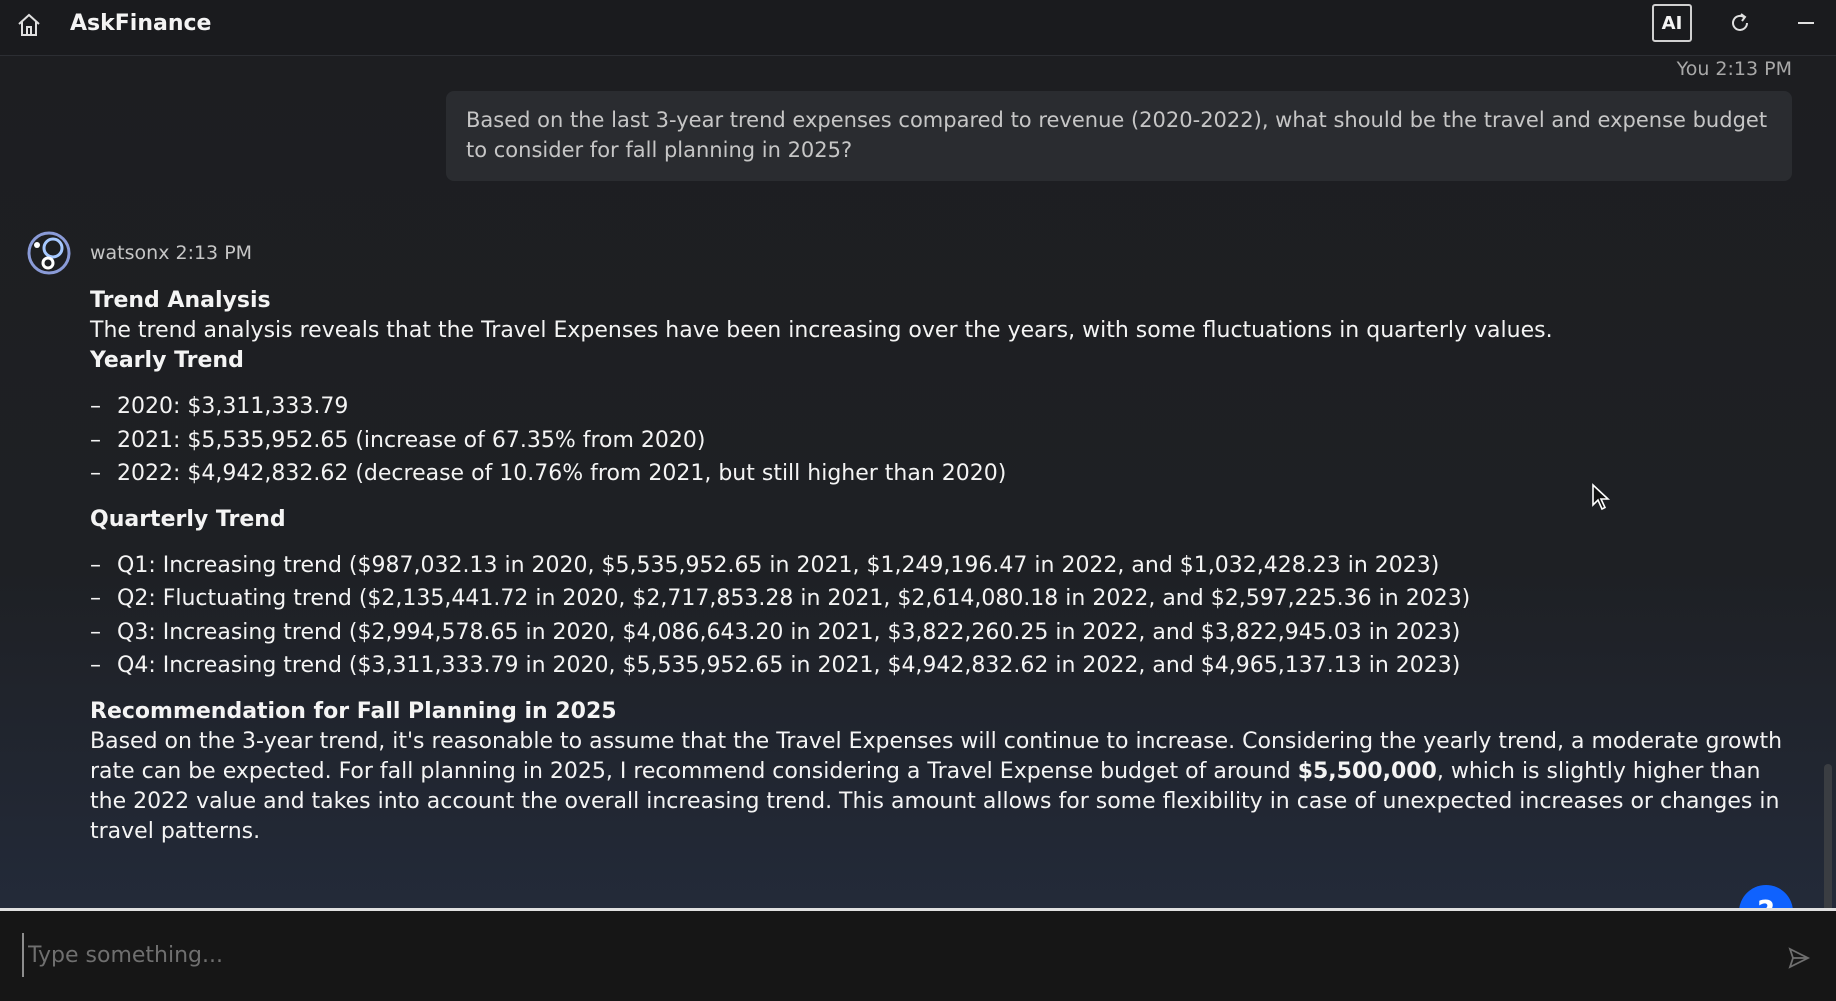  What do you see at coordinates (1672, 23) in the screenshot?
I see `ai-badge: AI` at bounding box center [1672, 23].